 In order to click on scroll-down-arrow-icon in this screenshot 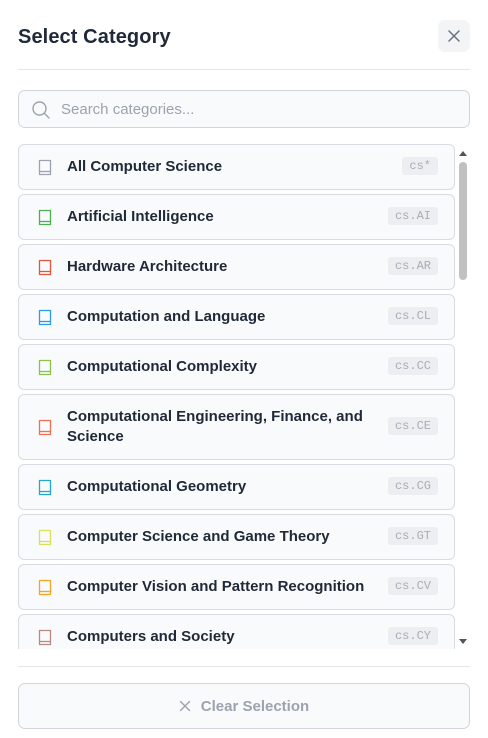, I will do `click(463, 642)`.